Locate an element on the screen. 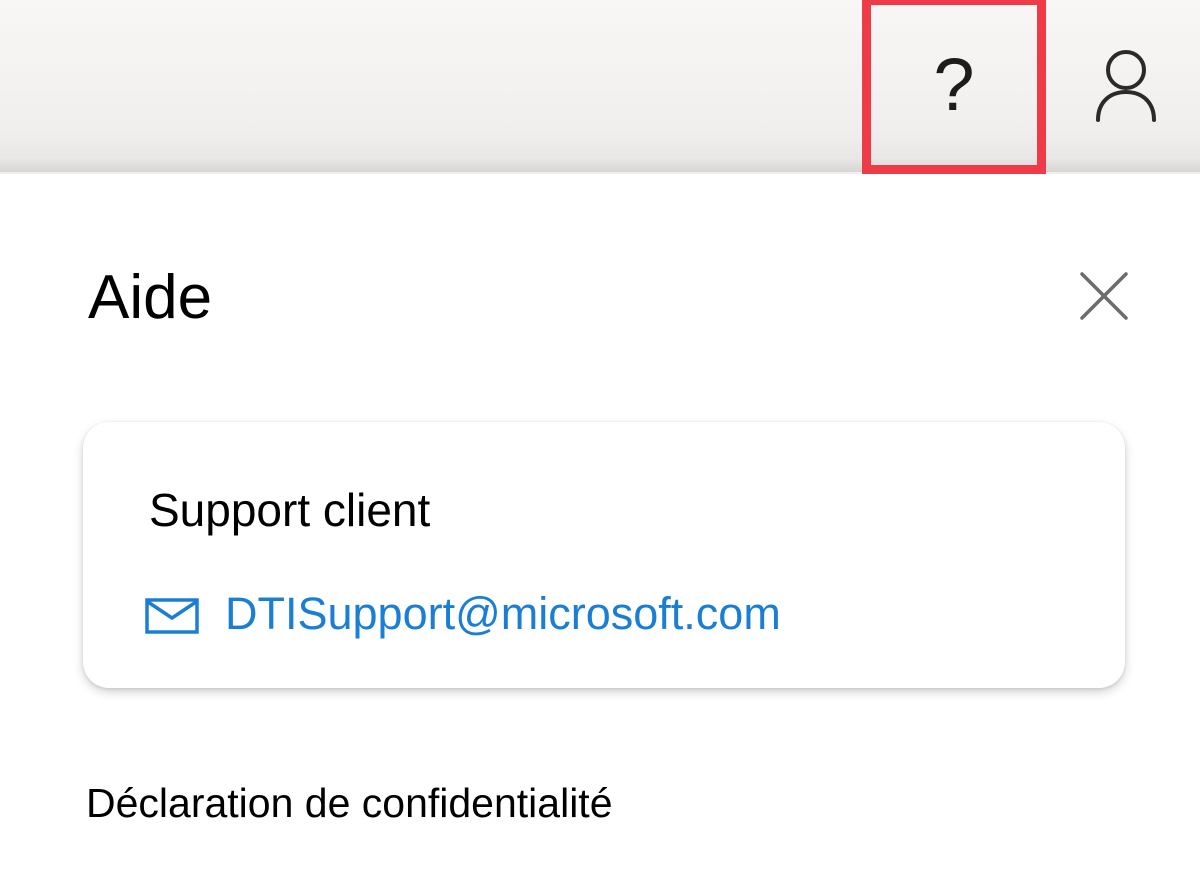  privacy-statement-link: Déclaration de confidentialité is located at coordinates (349, 803).